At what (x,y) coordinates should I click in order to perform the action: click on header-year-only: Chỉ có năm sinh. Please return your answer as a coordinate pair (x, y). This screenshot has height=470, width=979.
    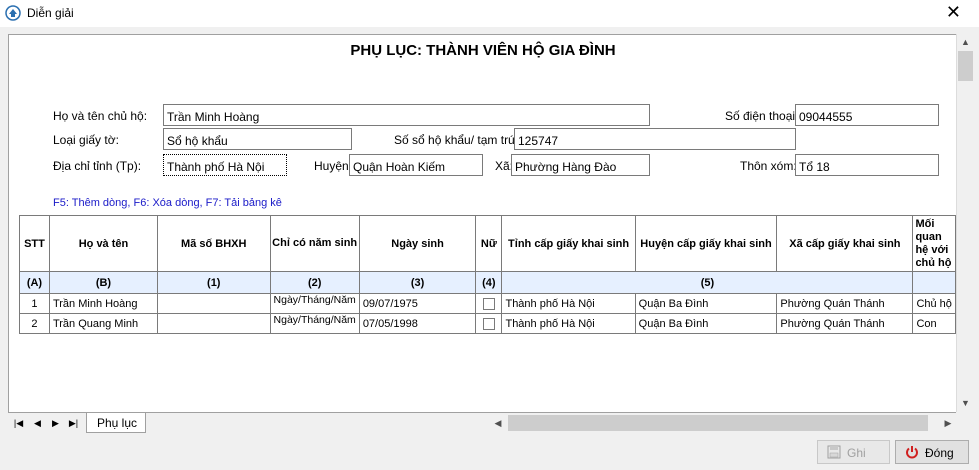
    Looking at the image, I should click on (314, 243).